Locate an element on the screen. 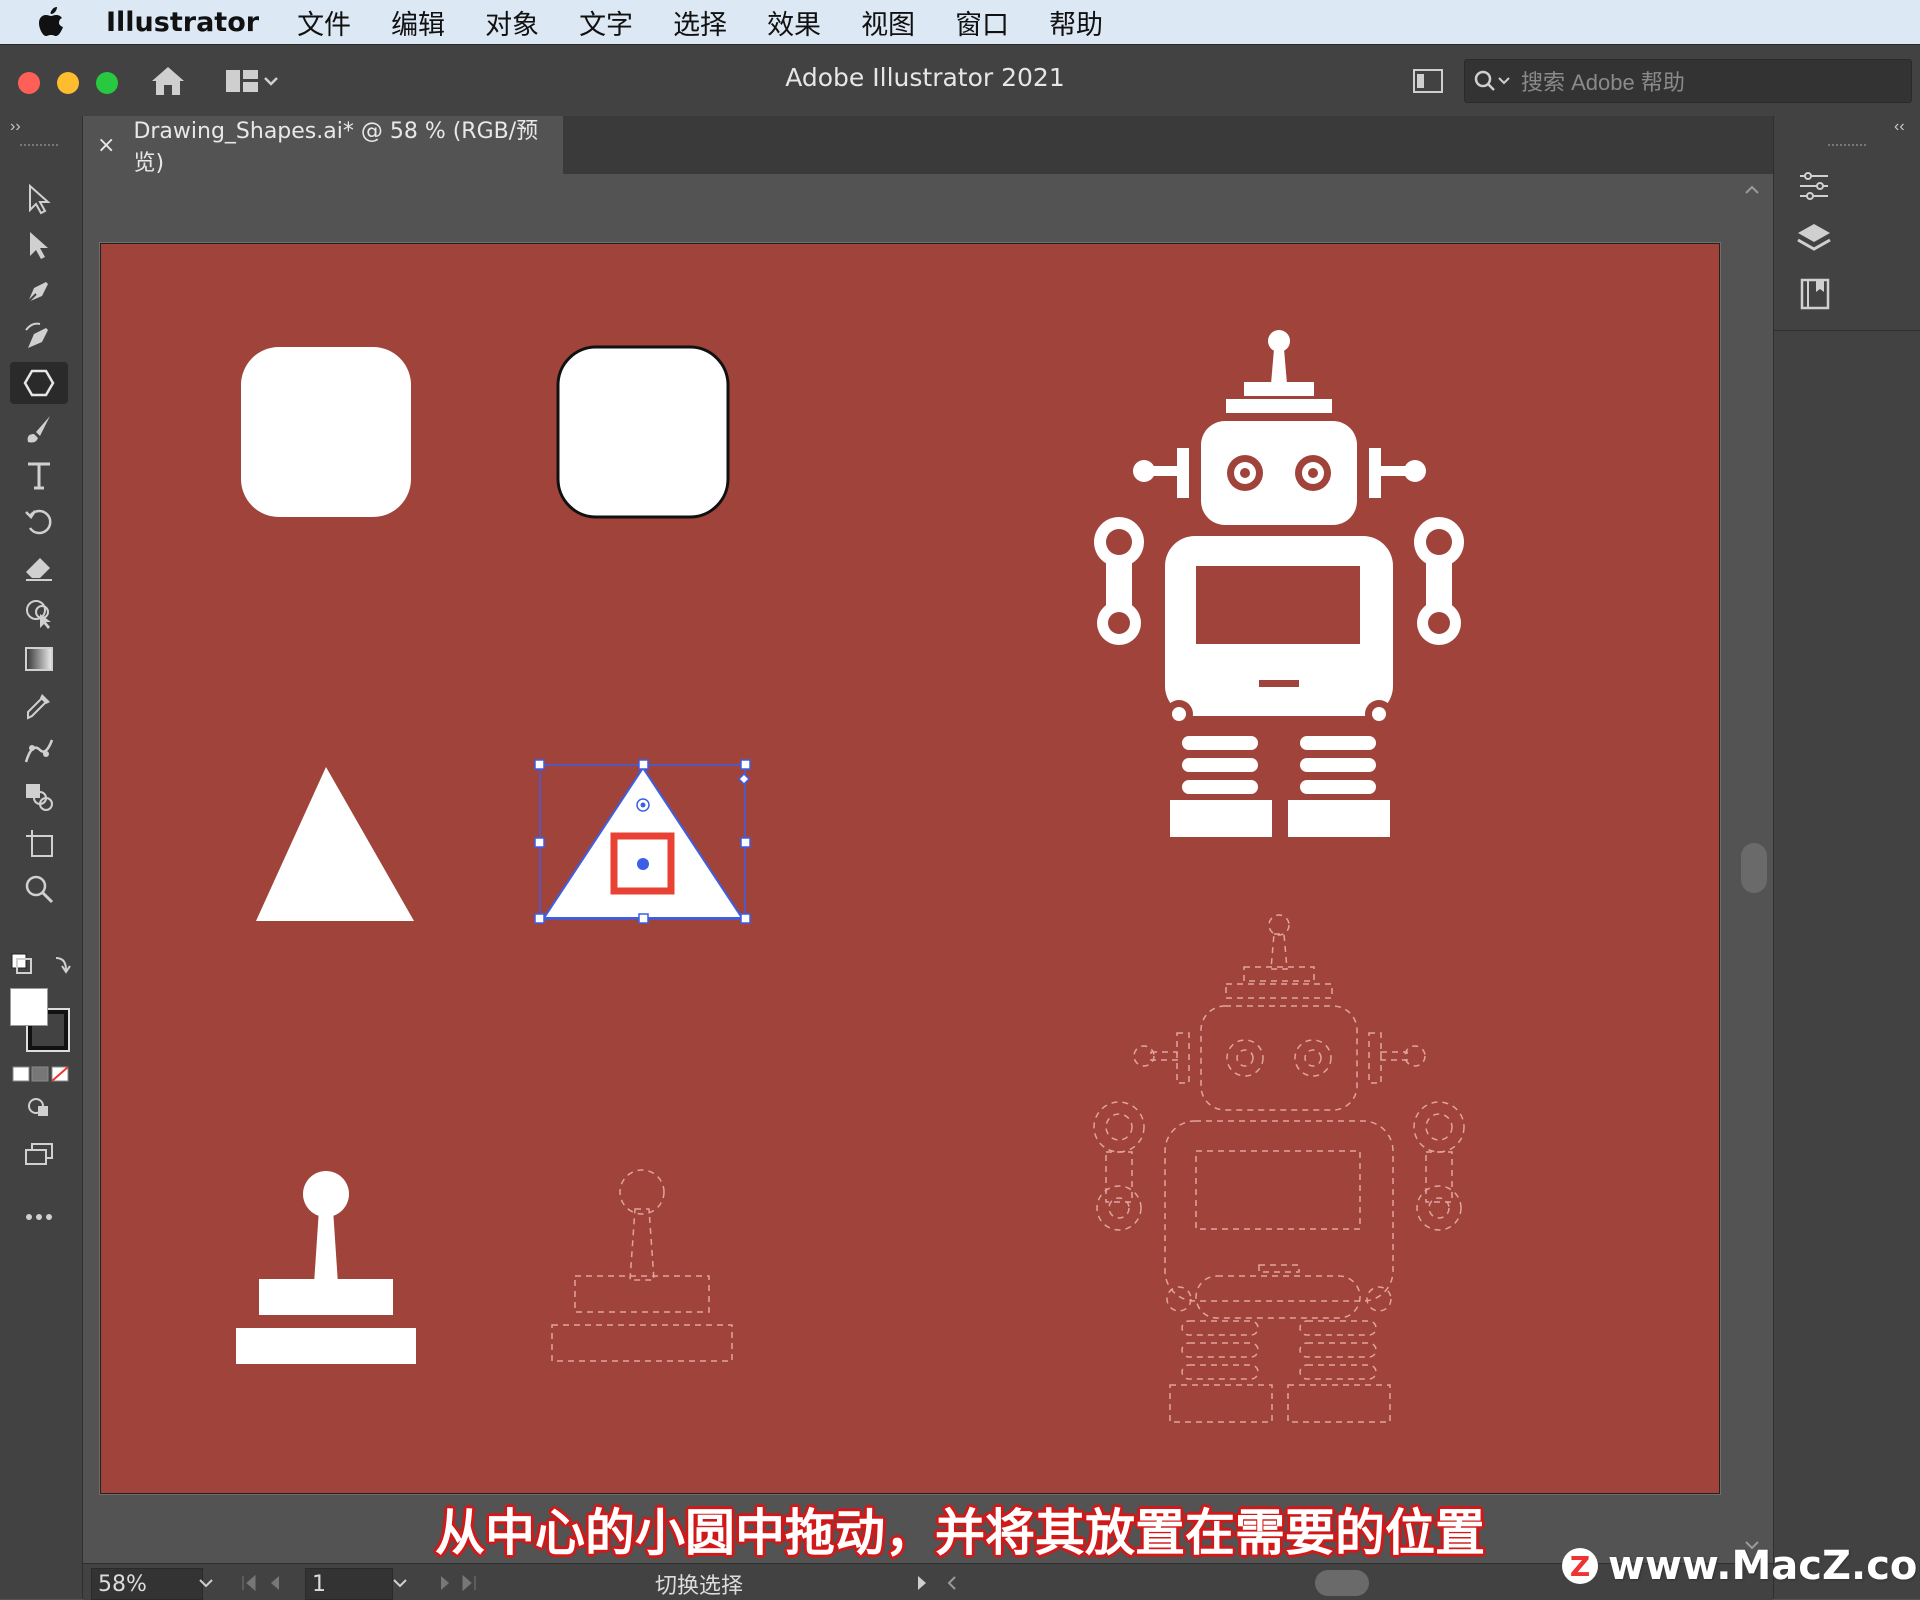 The image size is (1920, 1600). mac-menubar: Illustrator 文件 编辑 对象 文字 选择 效果 视图 窗口 帮助 is located at coordinates (960, 22).